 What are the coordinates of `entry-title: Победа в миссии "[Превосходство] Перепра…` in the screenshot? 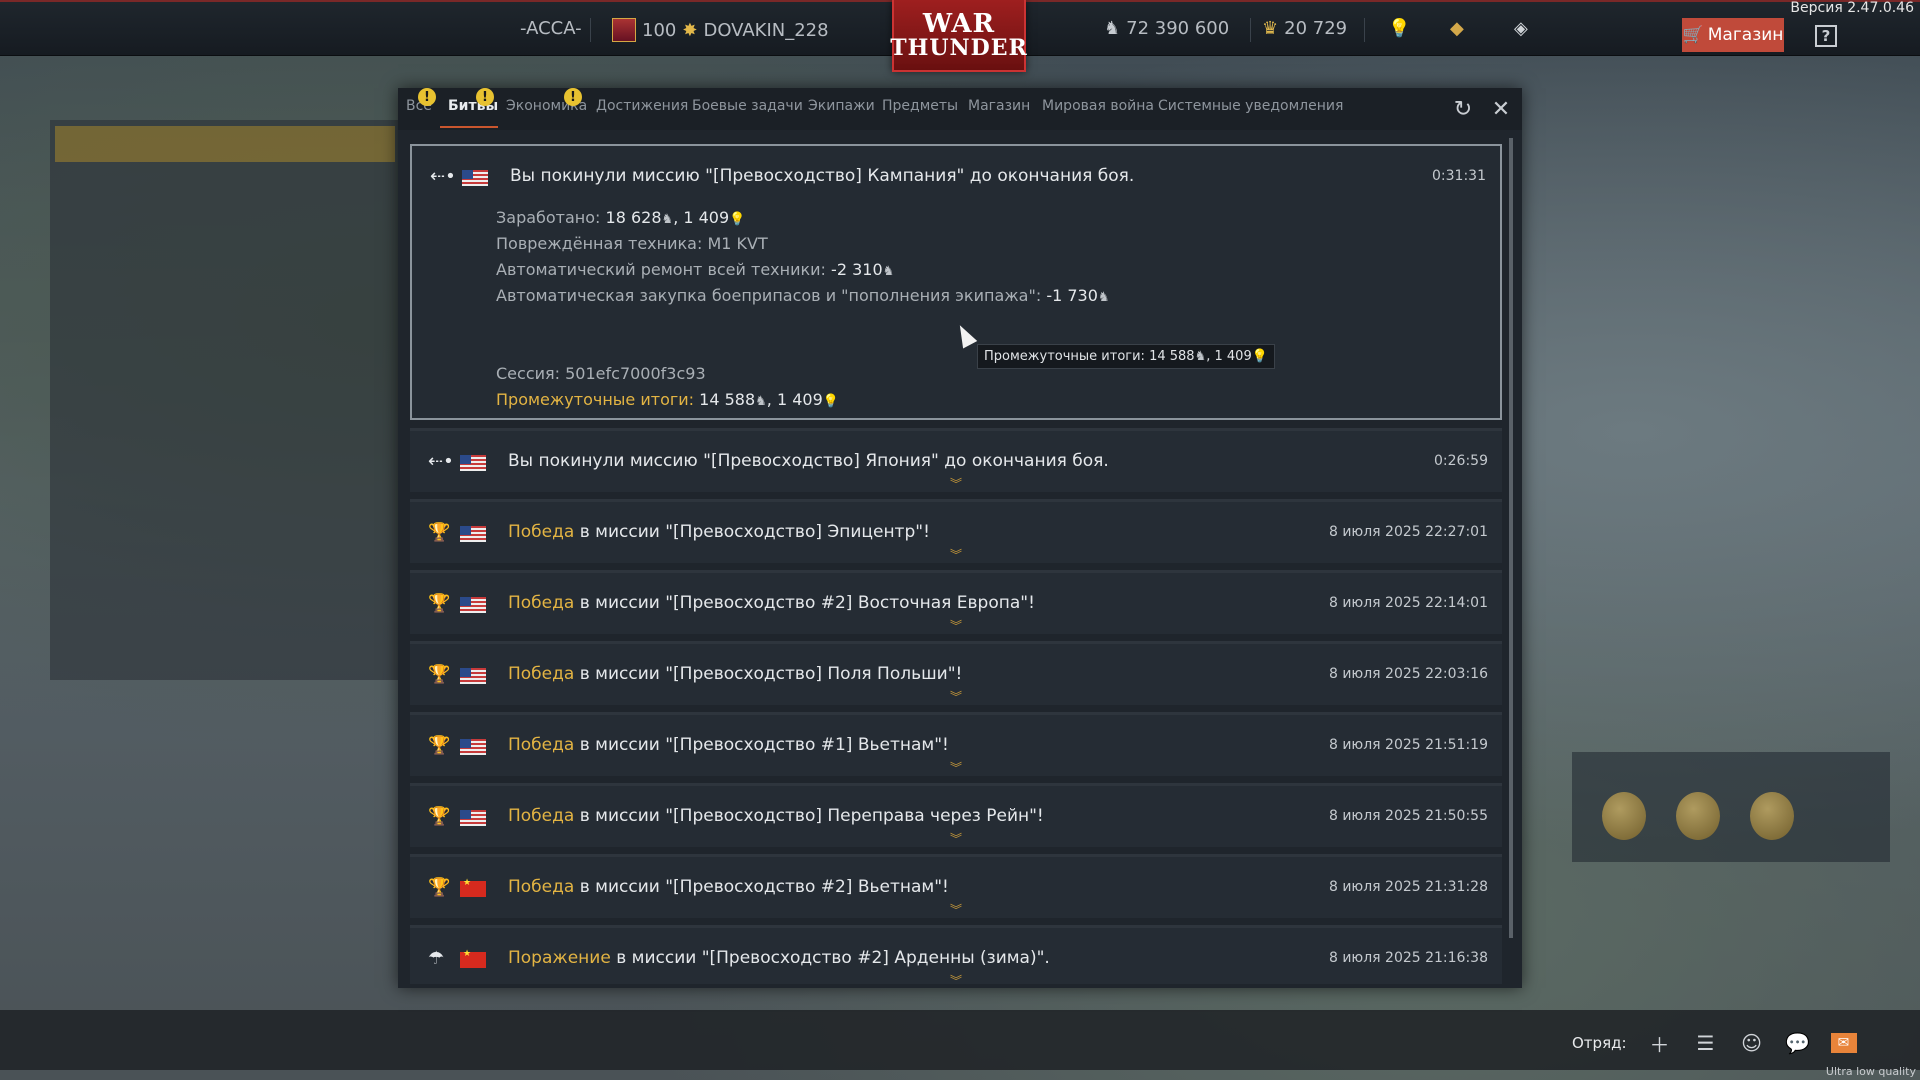 It's located at (776, 816).